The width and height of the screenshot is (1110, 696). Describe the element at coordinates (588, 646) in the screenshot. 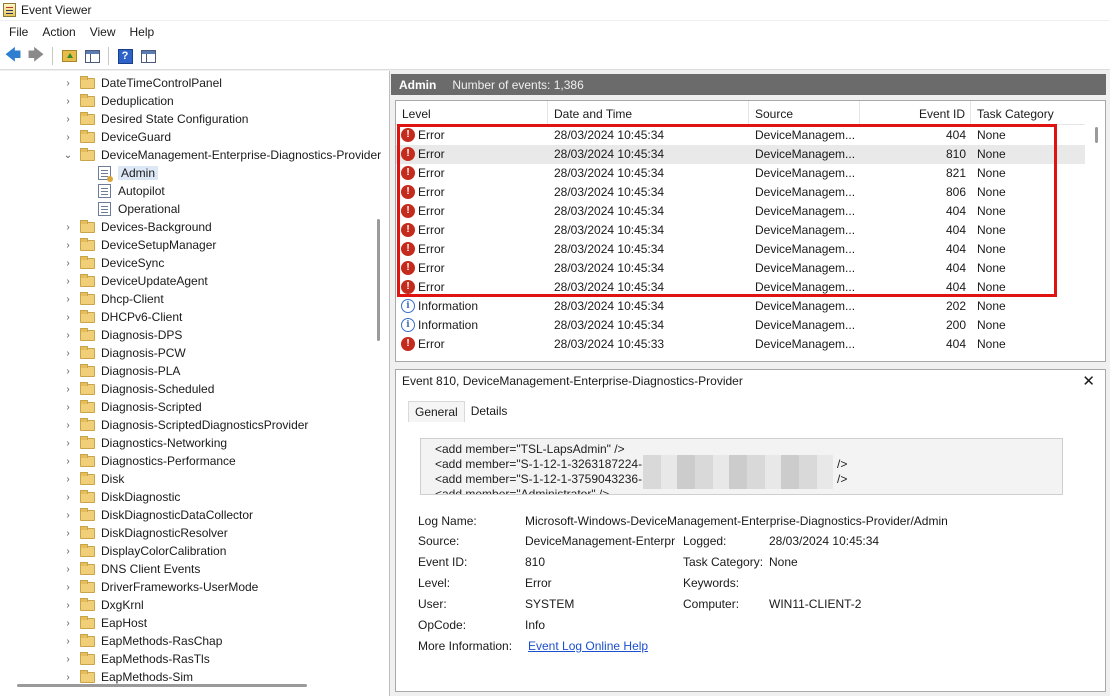

I see `event-log-online-help-link: Event Log Online Help` at that location.